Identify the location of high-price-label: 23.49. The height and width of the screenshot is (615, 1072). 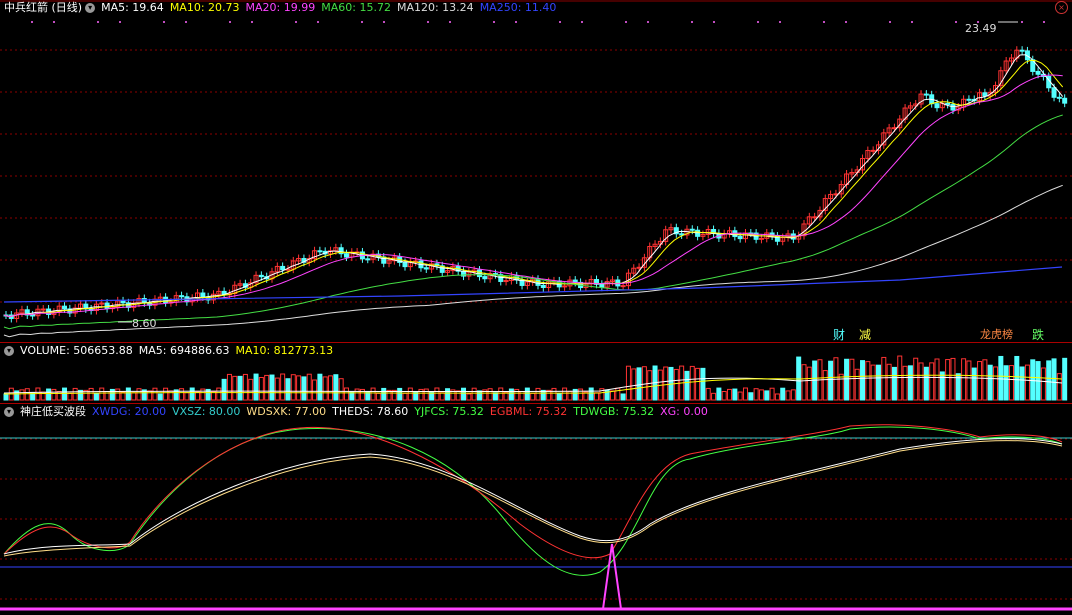
(981, 28).